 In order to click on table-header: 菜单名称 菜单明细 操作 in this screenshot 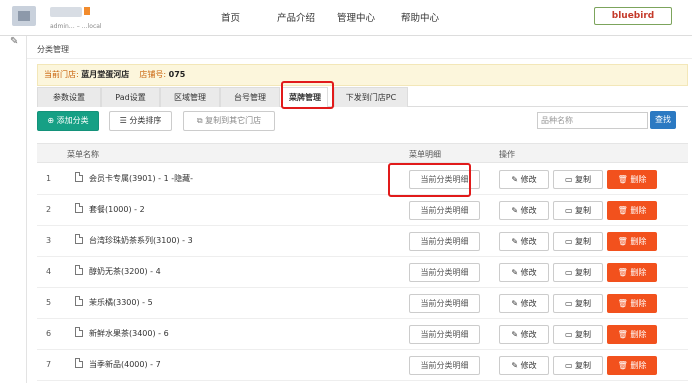, I will do `click(362, 153)`.